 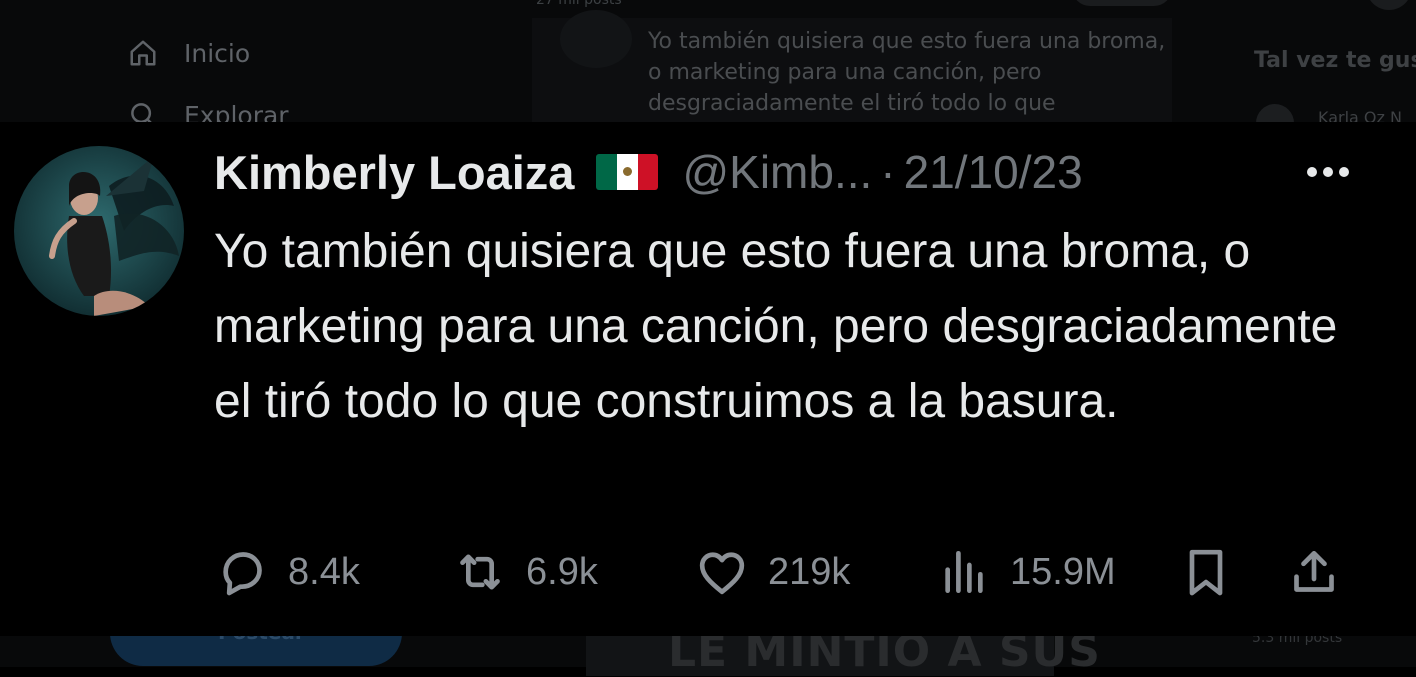 What do you see at coordinates (1063, 571) in the screenshot?
I see `views-count: 15.9M` at bounding box center [1063, 571].